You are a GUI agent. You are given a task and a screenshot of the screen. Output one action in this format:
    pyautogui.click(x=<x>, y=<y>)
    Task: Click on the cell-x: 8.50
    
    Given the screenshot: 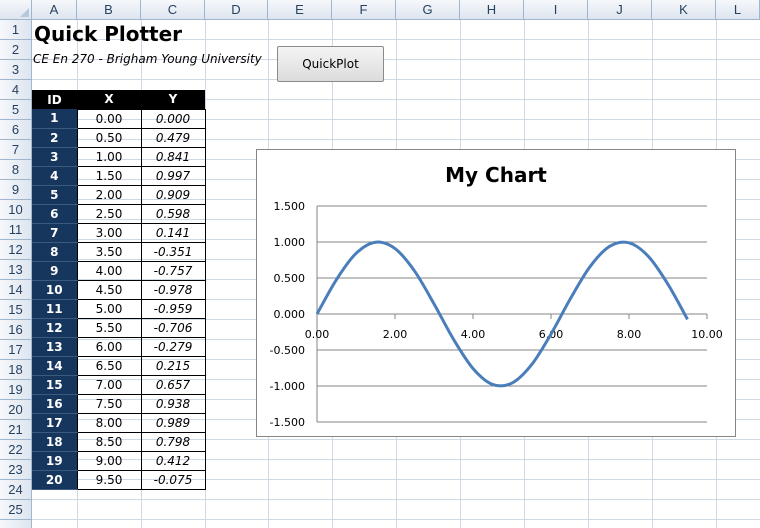 What is the action you would take?
    pyautogui.click(x=109, y=441)
    